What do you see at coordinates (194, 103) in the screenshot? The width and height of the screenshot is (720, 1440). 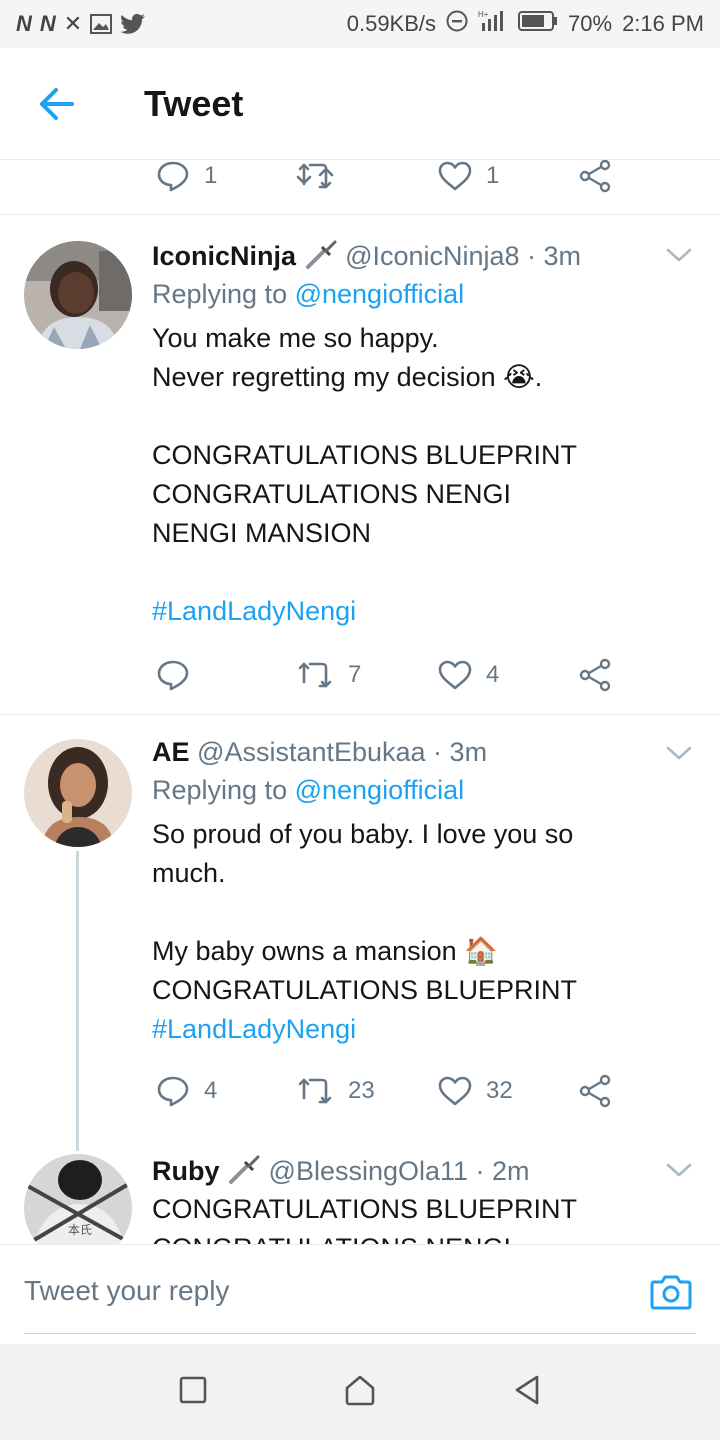 I see `page-title: Tweet` at bounding box center [194, 103].